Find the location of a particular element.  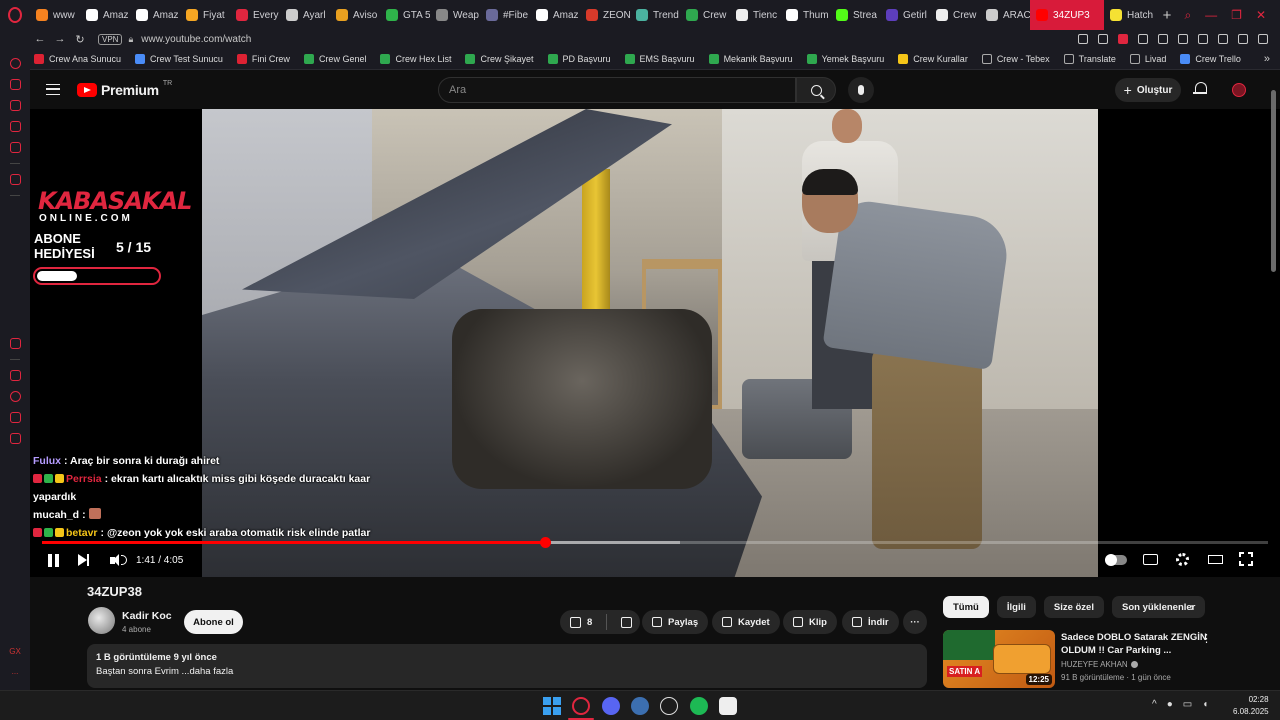

download-icon is located at coordinates (1243, 39).